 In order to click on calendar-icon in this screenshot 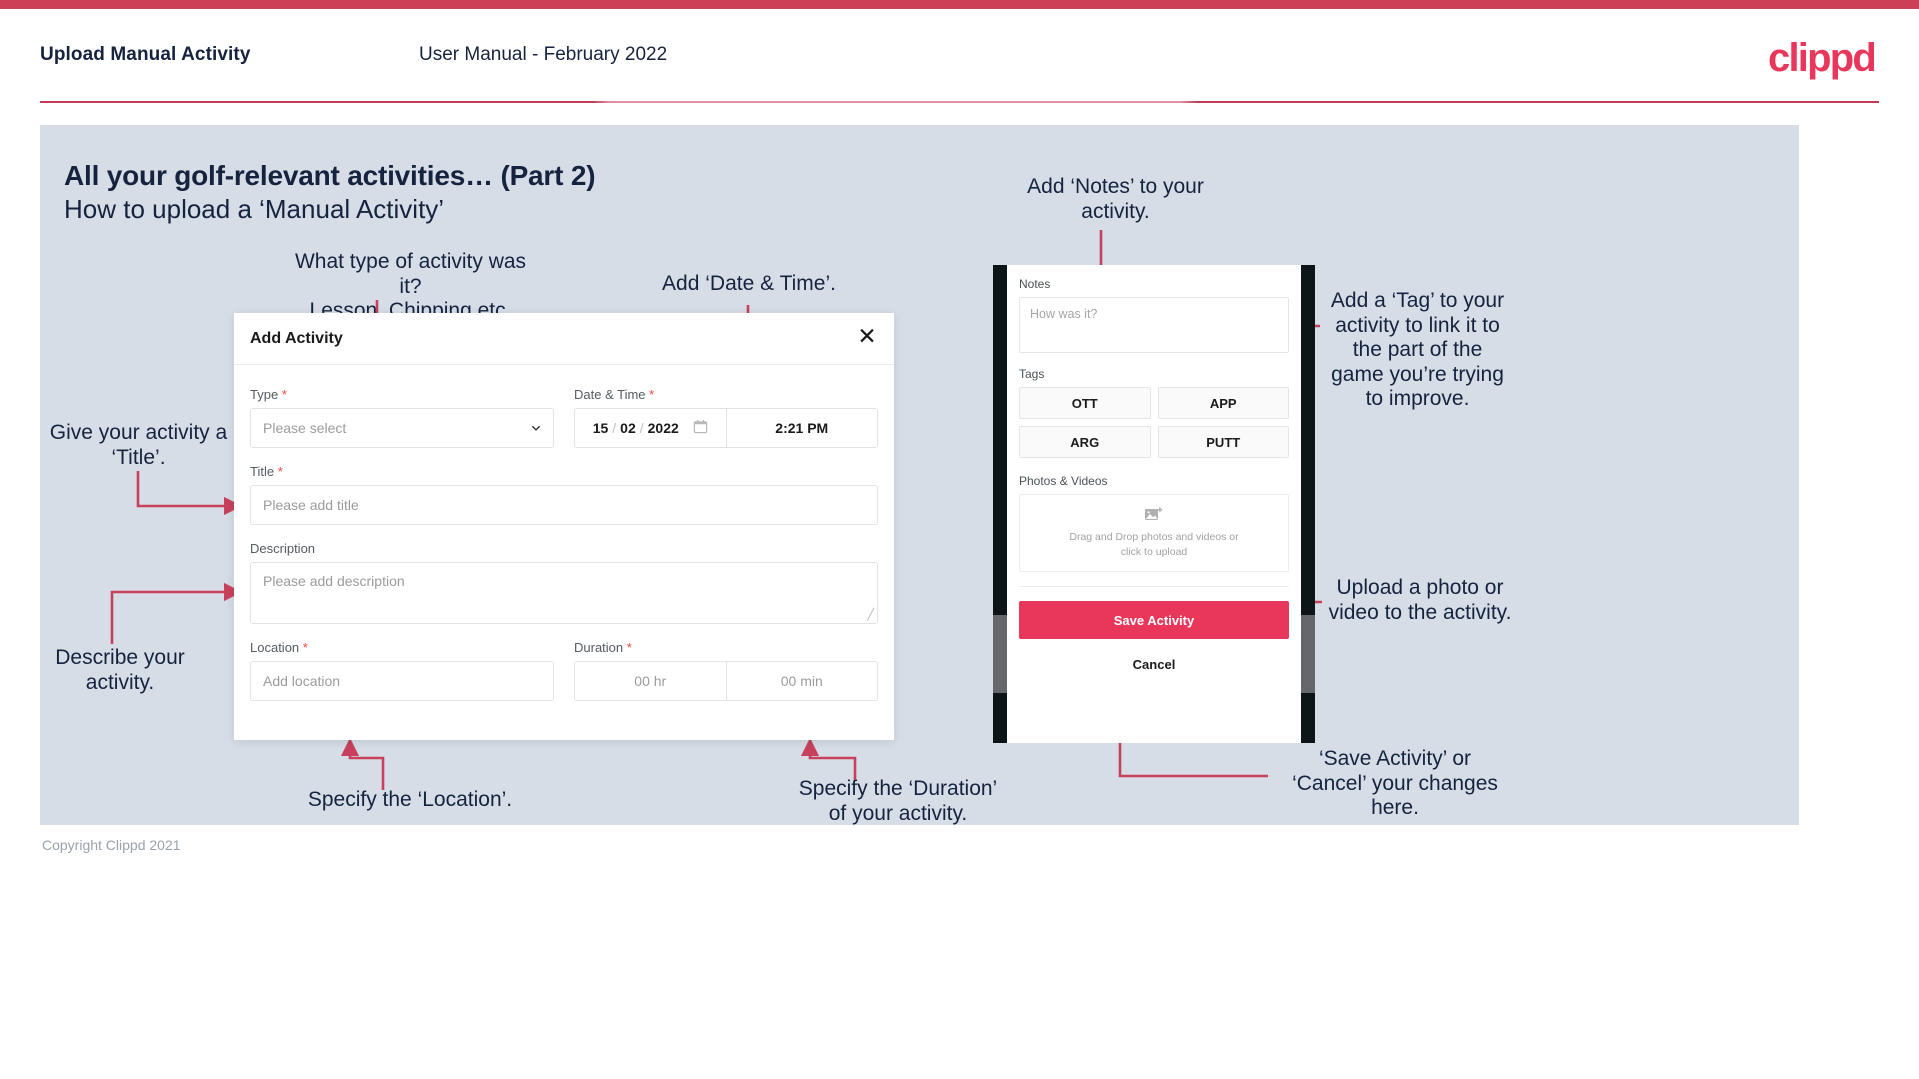, I will do `click(700, 428)`.